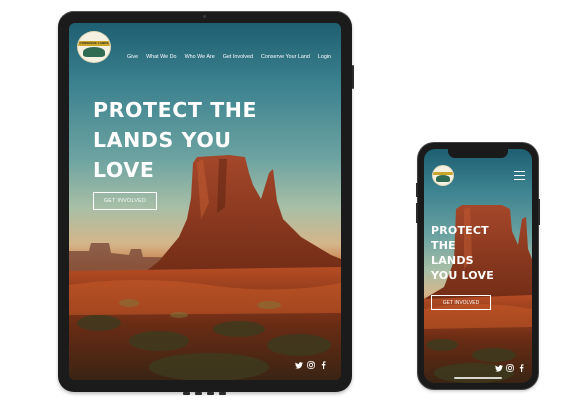 This screenshot has width=577, height=406. What do you see at coordinates (462, 275) in the screenshot?
I see `hero-line: YOU LOVE` at bounding box center [462, 275].